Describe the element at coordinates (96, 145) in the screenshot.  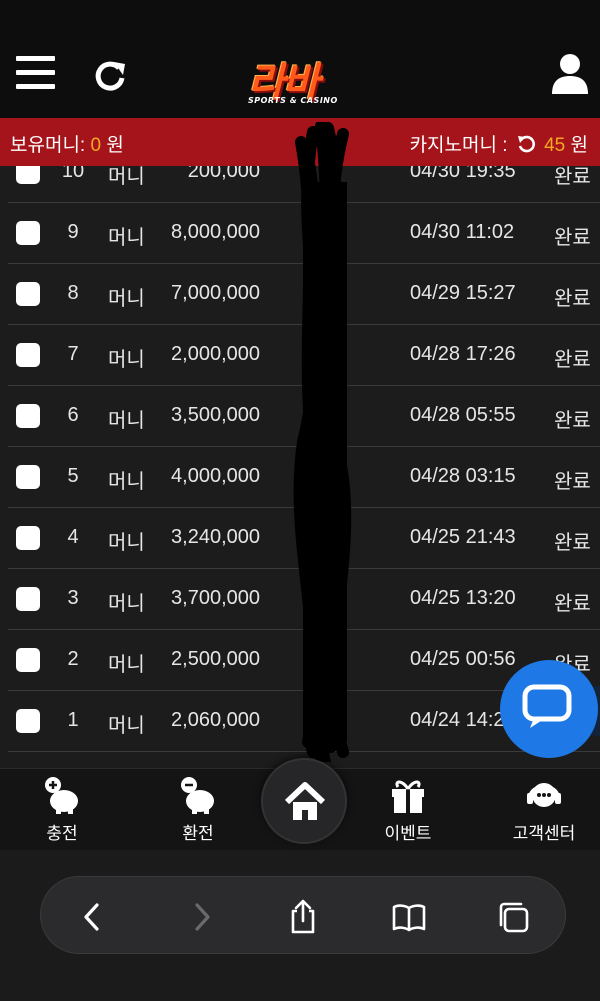
I see `holding-money-value: 0` at that location.